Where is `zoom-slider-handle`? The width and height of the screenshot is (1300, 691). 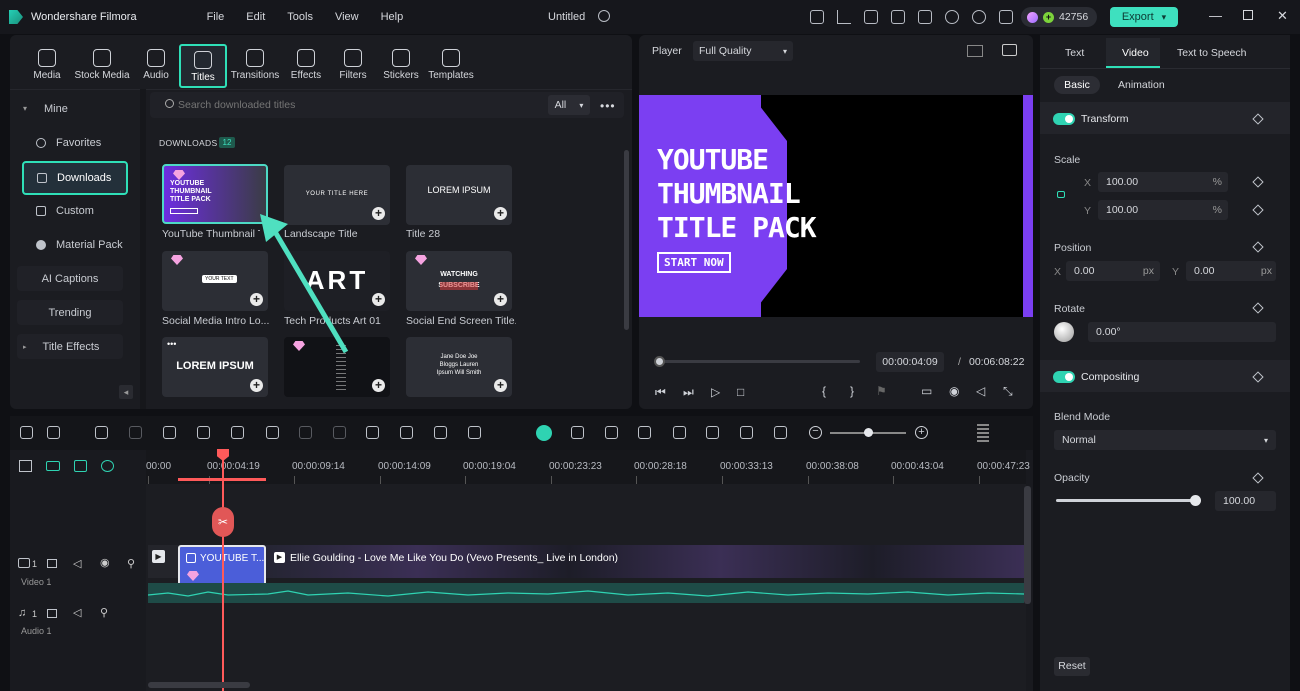 zoom-slider-handle is located at coordinates (868, 432).